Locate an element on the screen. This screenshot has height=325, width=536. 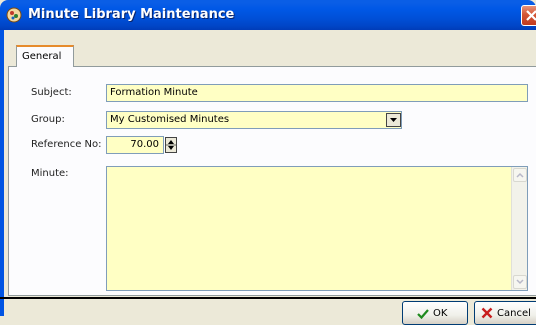
bottom-divider is located at coordinates (268, 298).